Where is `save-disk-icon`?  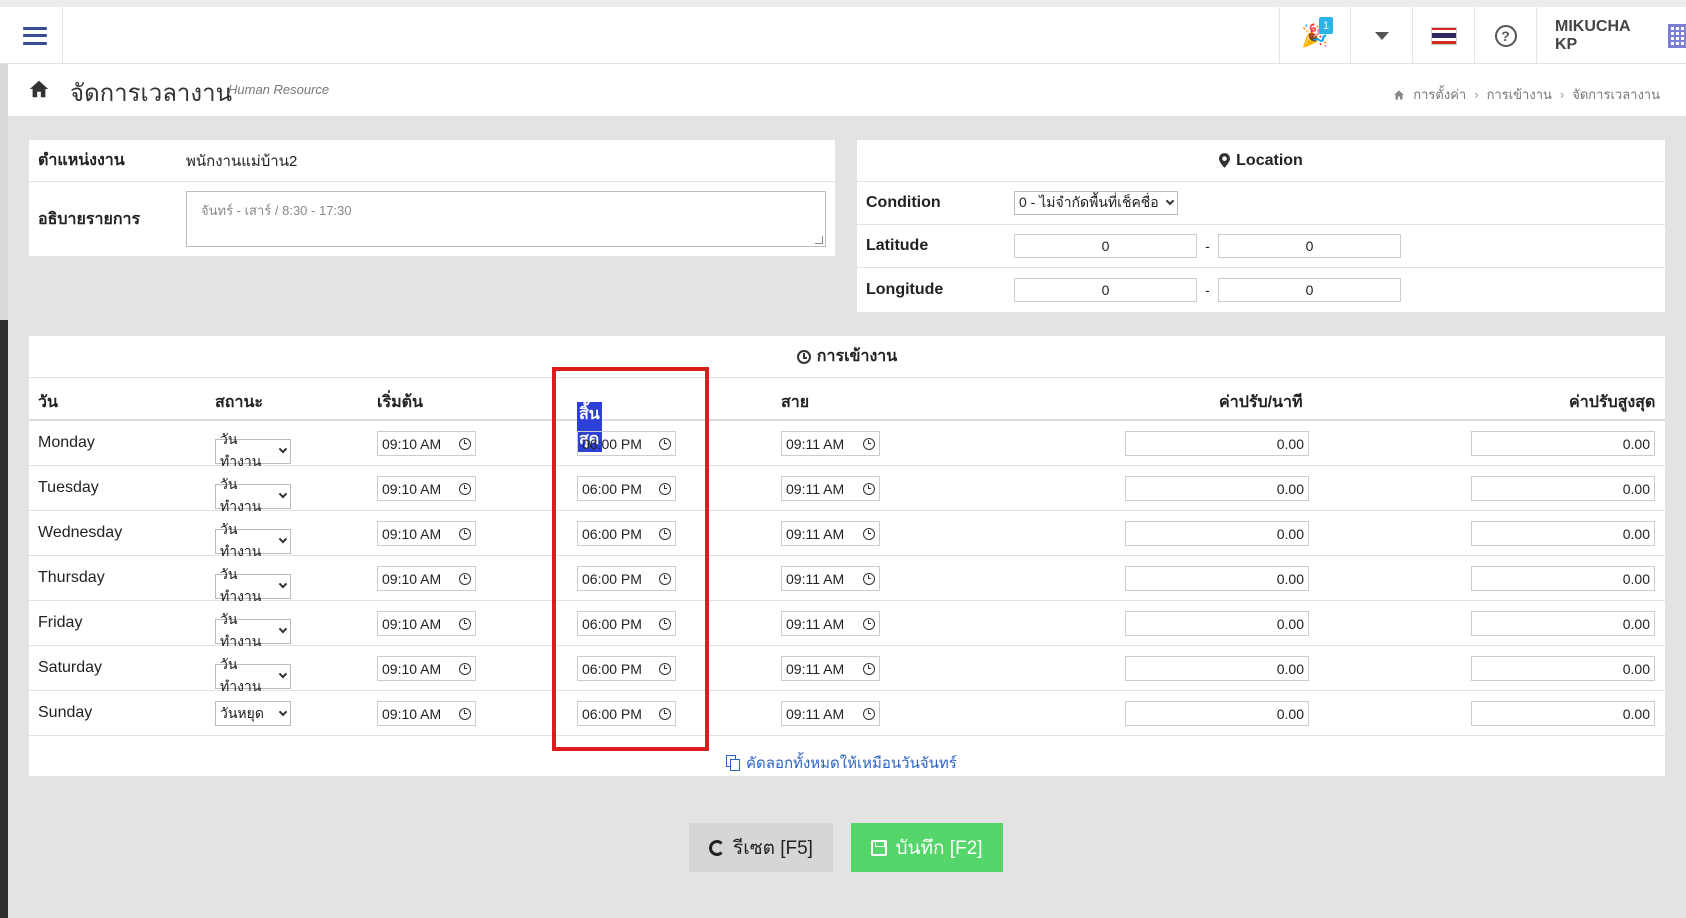
save-disk-icon is located at coordinates (879, 847).